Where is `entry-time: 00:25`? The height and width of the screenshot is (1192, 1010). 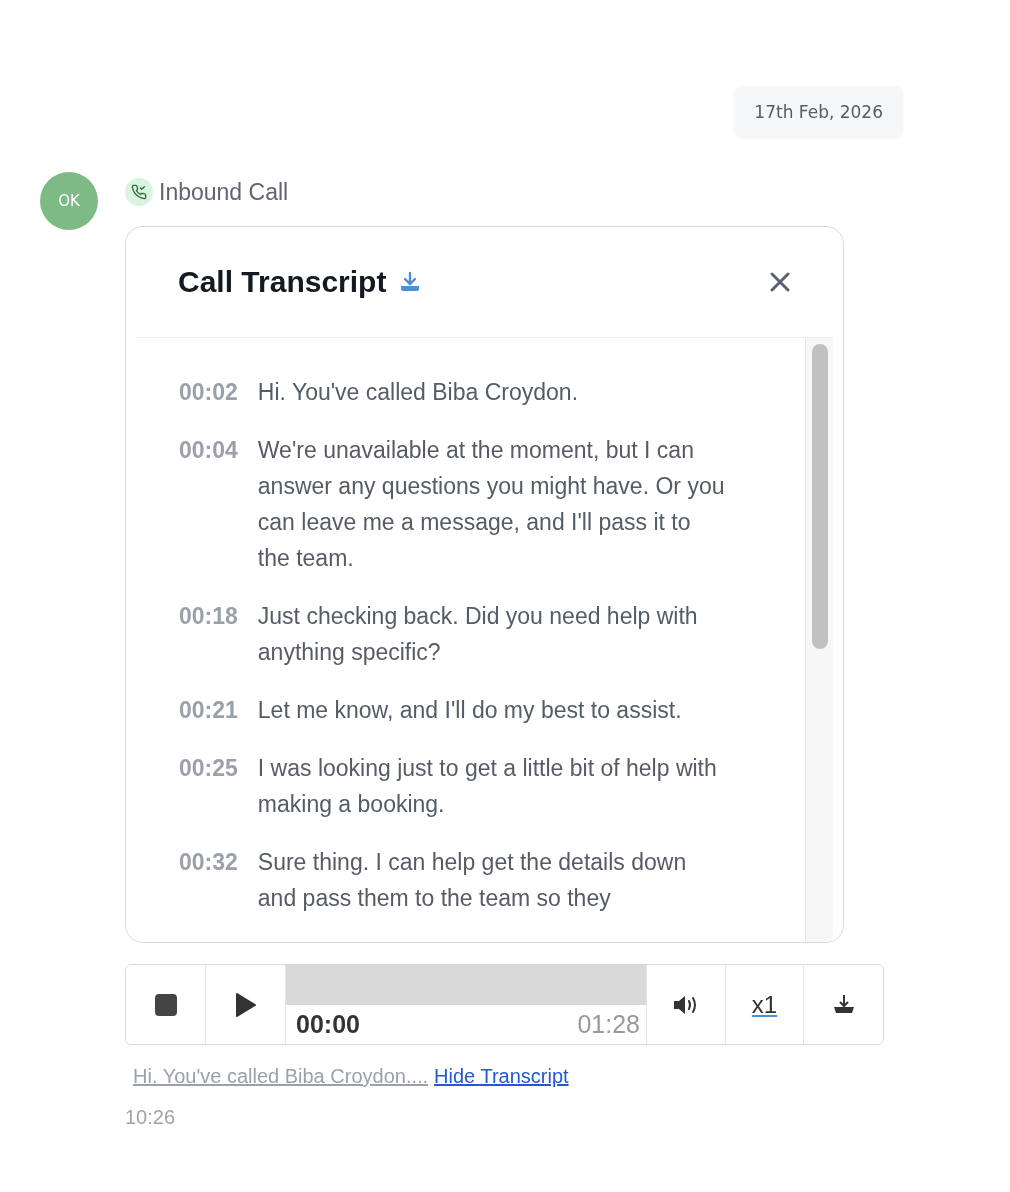 entry-time: 00:25 is located at coordinates (208, 768).